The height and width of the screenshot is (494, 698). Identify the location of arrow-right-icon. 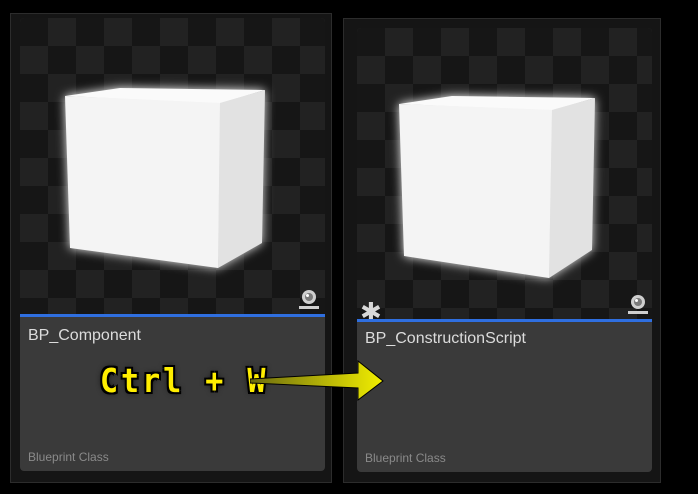
(317, 381).